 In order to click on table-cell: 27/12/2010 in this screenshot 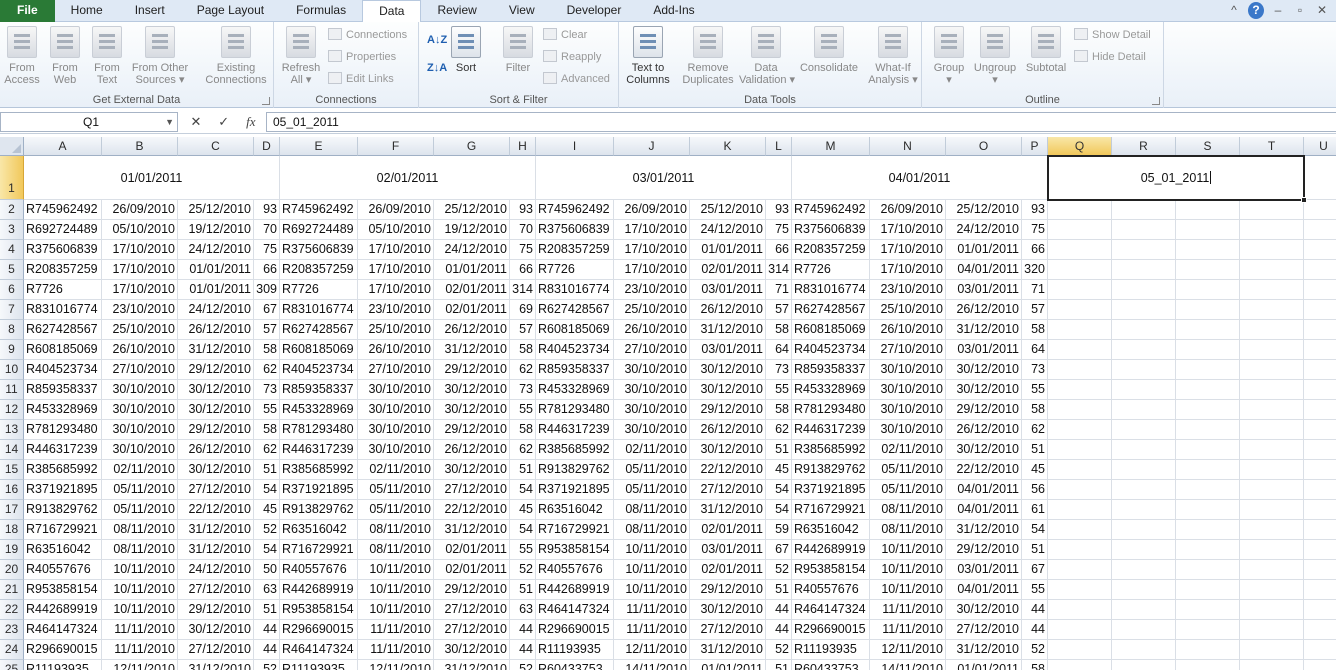, I will do `click(472, 490)`.